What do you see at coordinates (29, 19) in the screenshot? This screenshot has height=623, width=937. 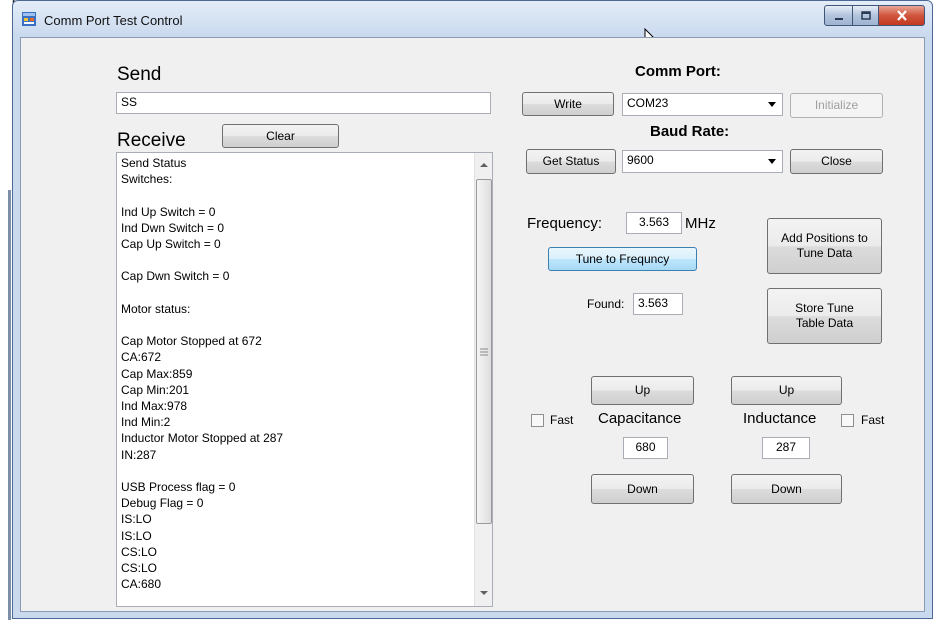 I see `app-icon` at bounding box center [29, 19].